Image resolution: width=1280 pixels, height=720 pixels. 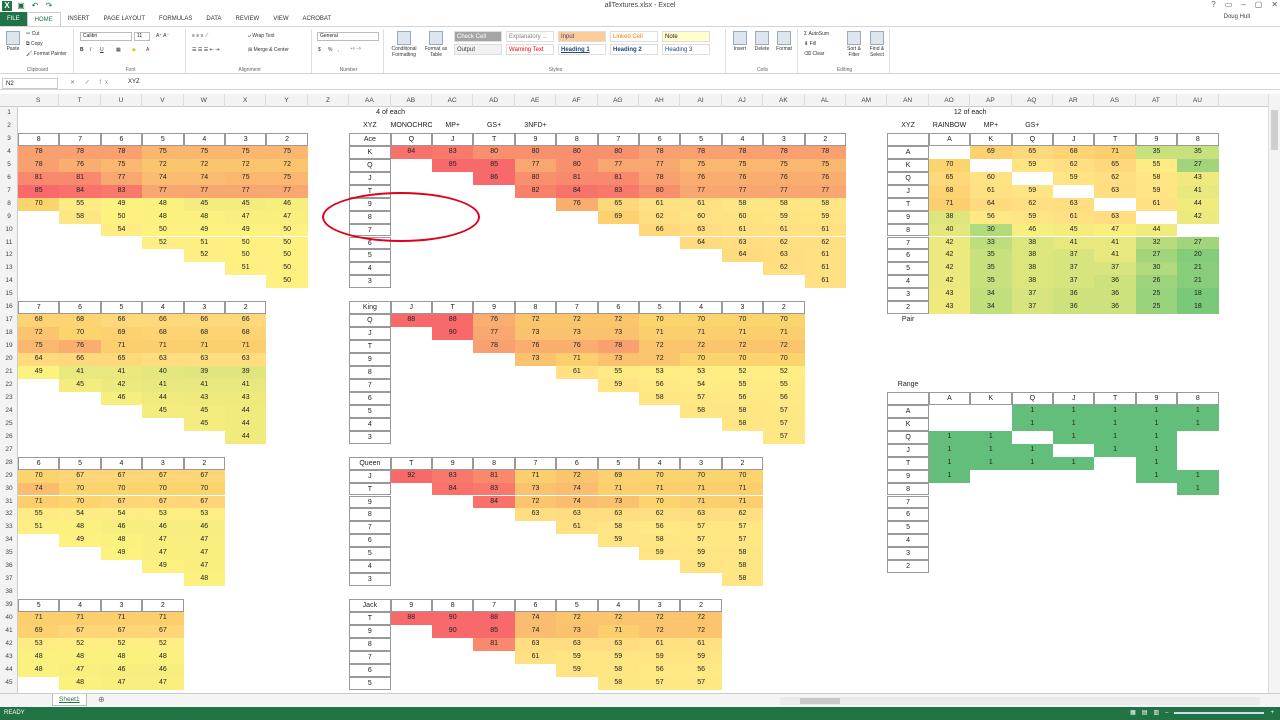 What do you see at coordinates (493, 126) in the screenshot?
I see `cell: GS+` at bounding box center [493, 126].